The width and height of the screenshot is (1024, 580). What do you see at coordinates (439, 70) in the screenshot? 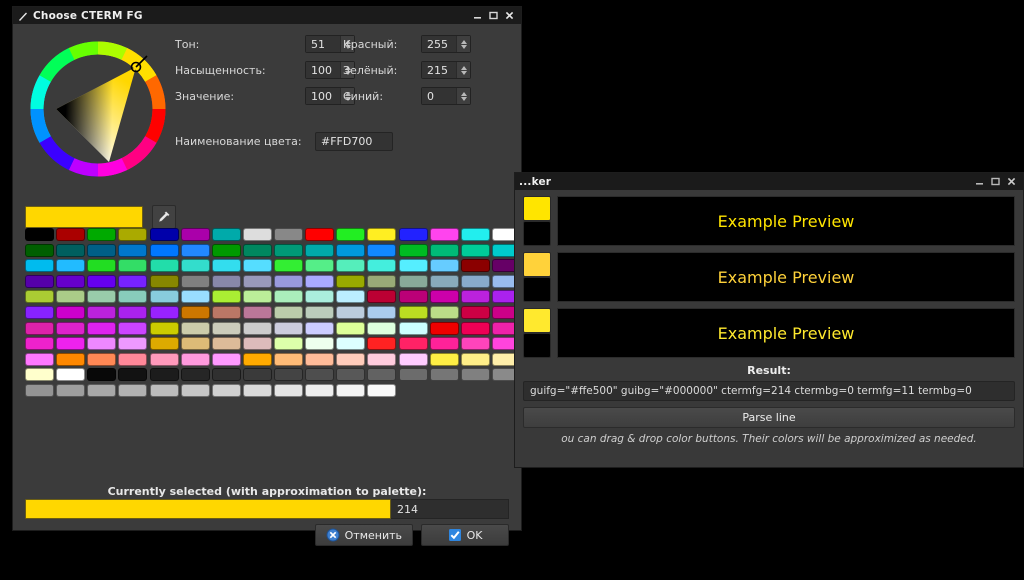
I see `green-value: 215` at bounding box center [439, 70].